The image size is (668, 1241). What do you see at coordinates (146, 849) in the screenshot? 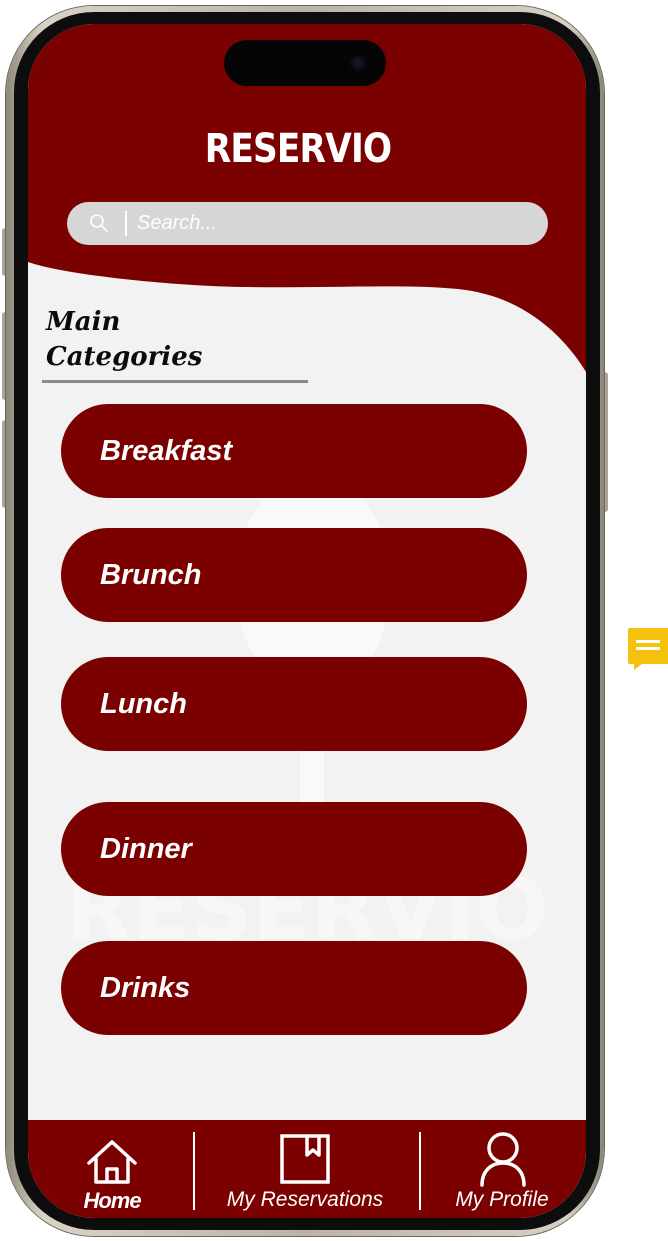
I see `category-label: Dinner` at bounding box center [146, 849].